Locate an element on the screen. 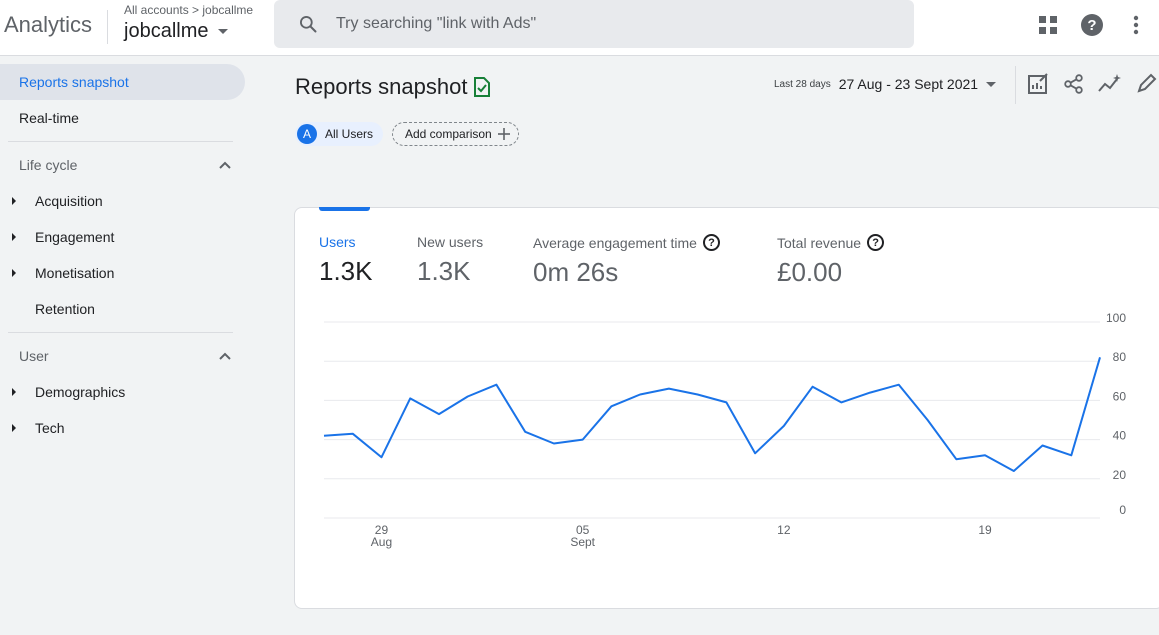 This screenshot has height=635, width=1159. sidebar-item-tech: Tech is located at coordinates (50, 428).